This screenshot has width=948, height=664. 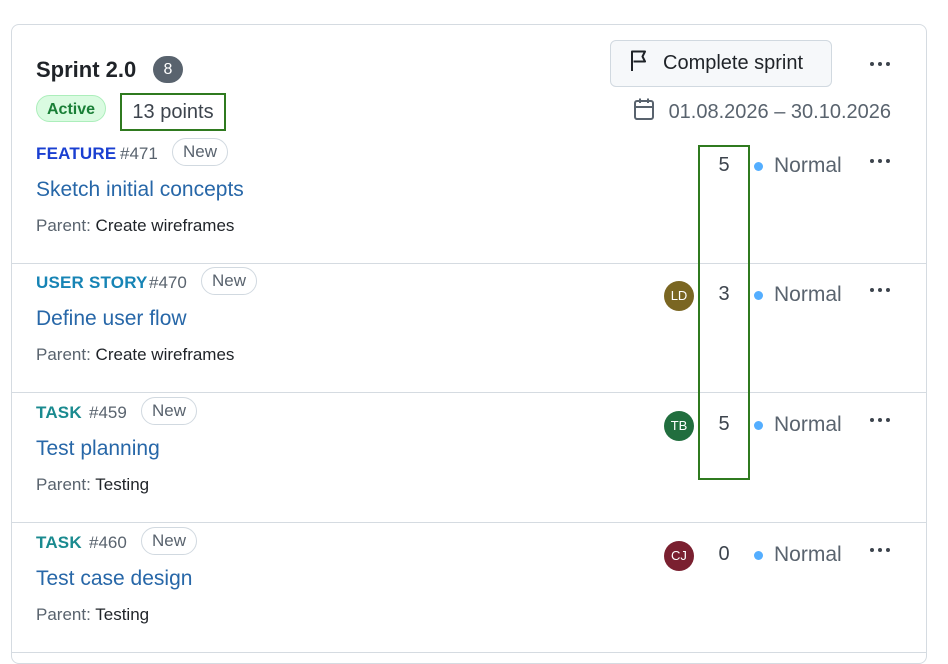 I want to click on avatar: TB, so click(x=679, y=426).